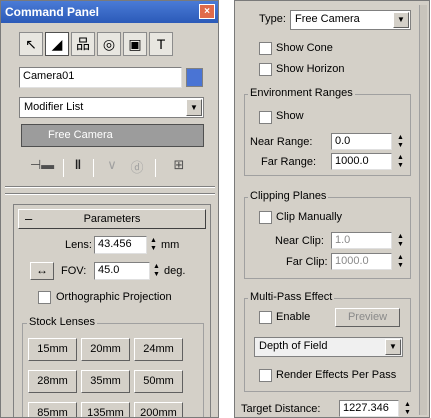 The image size is (431, 418). I want to click on target-distance-input: 1227.346, so click(369, 408).